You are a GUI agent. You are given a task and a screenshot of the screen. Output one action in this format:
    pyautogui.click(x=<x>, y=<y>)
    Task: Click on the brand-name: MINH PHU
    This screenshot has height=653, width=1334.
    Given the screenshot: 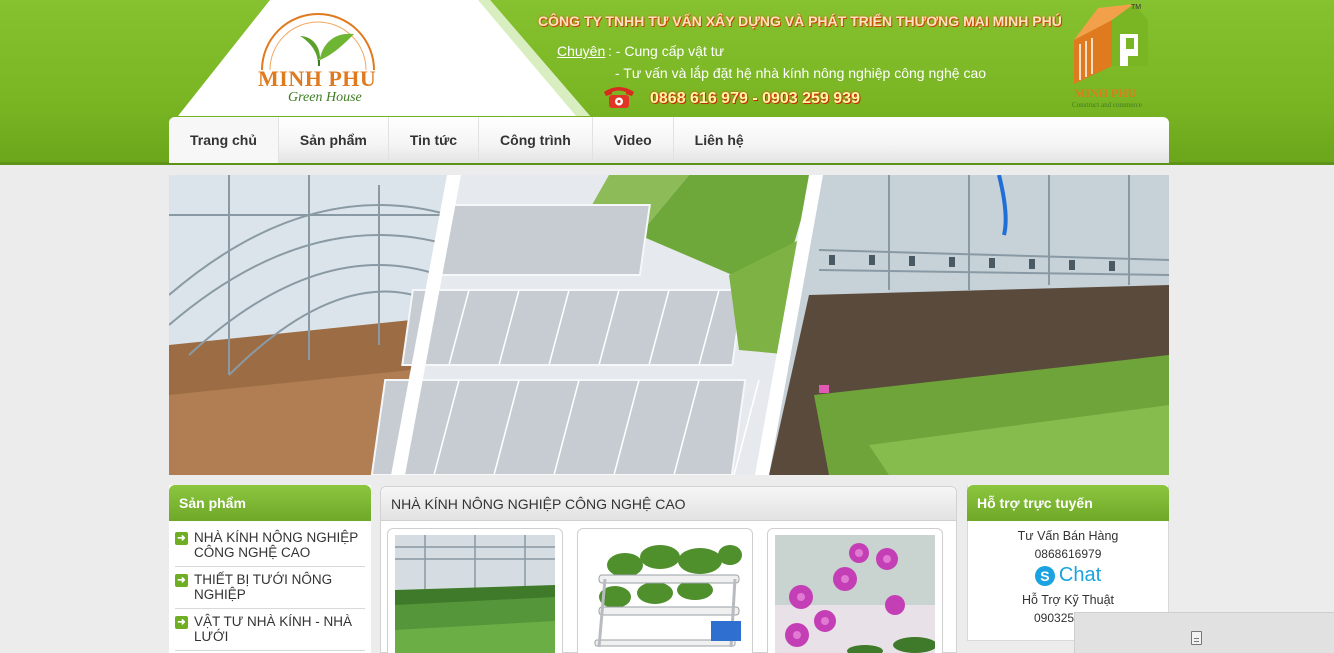 What is the action you would take?
    pyautogui.click(x=1105, y=93)
    